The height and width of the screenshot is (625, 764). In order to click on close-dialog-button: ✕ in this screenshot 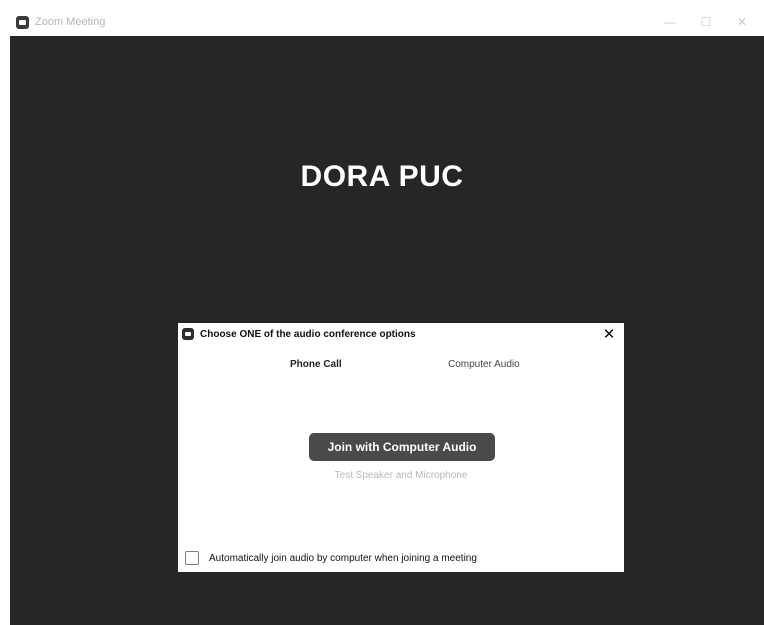, I will do `click(609, 334)`.